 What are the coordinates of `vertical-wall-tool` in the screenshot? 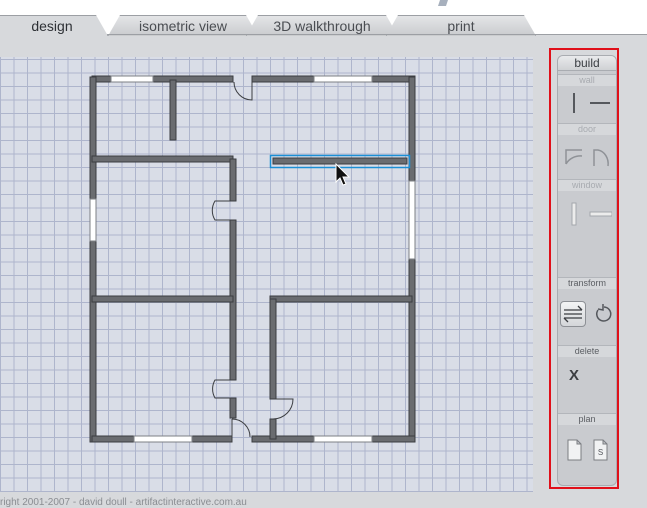 It's located at (574, 103).